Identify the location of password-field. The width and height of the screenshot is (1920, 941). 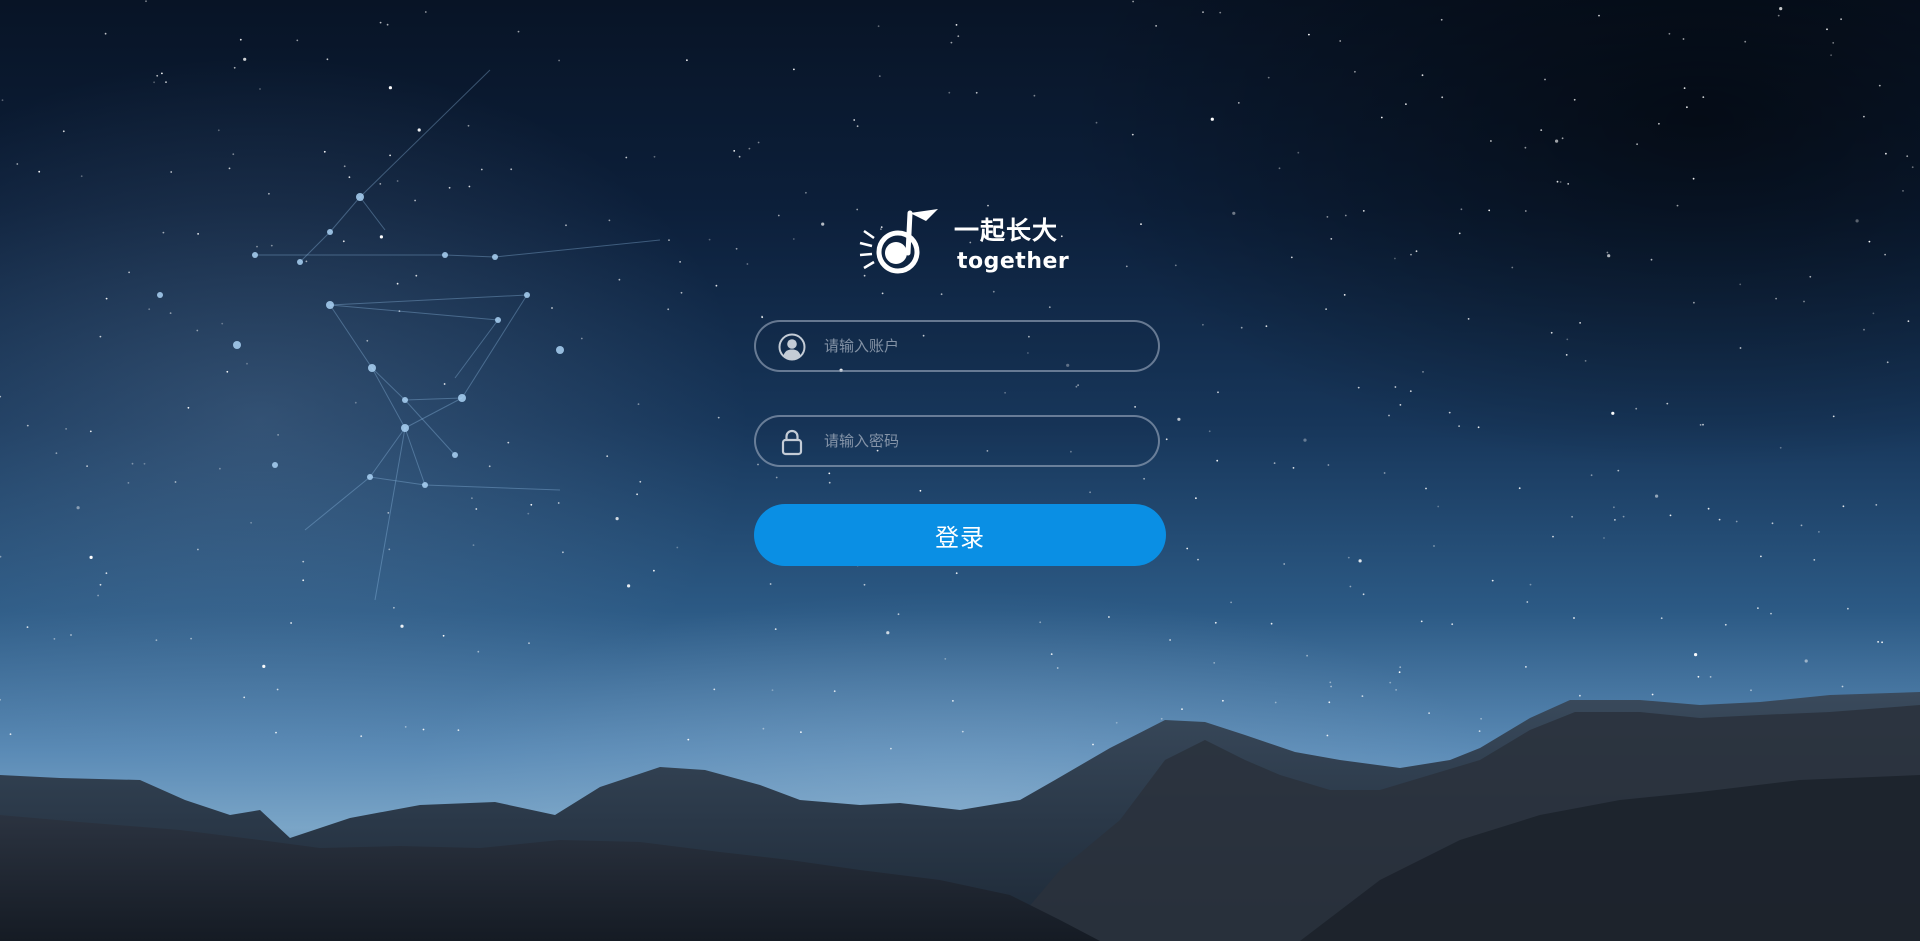
(957, 441).